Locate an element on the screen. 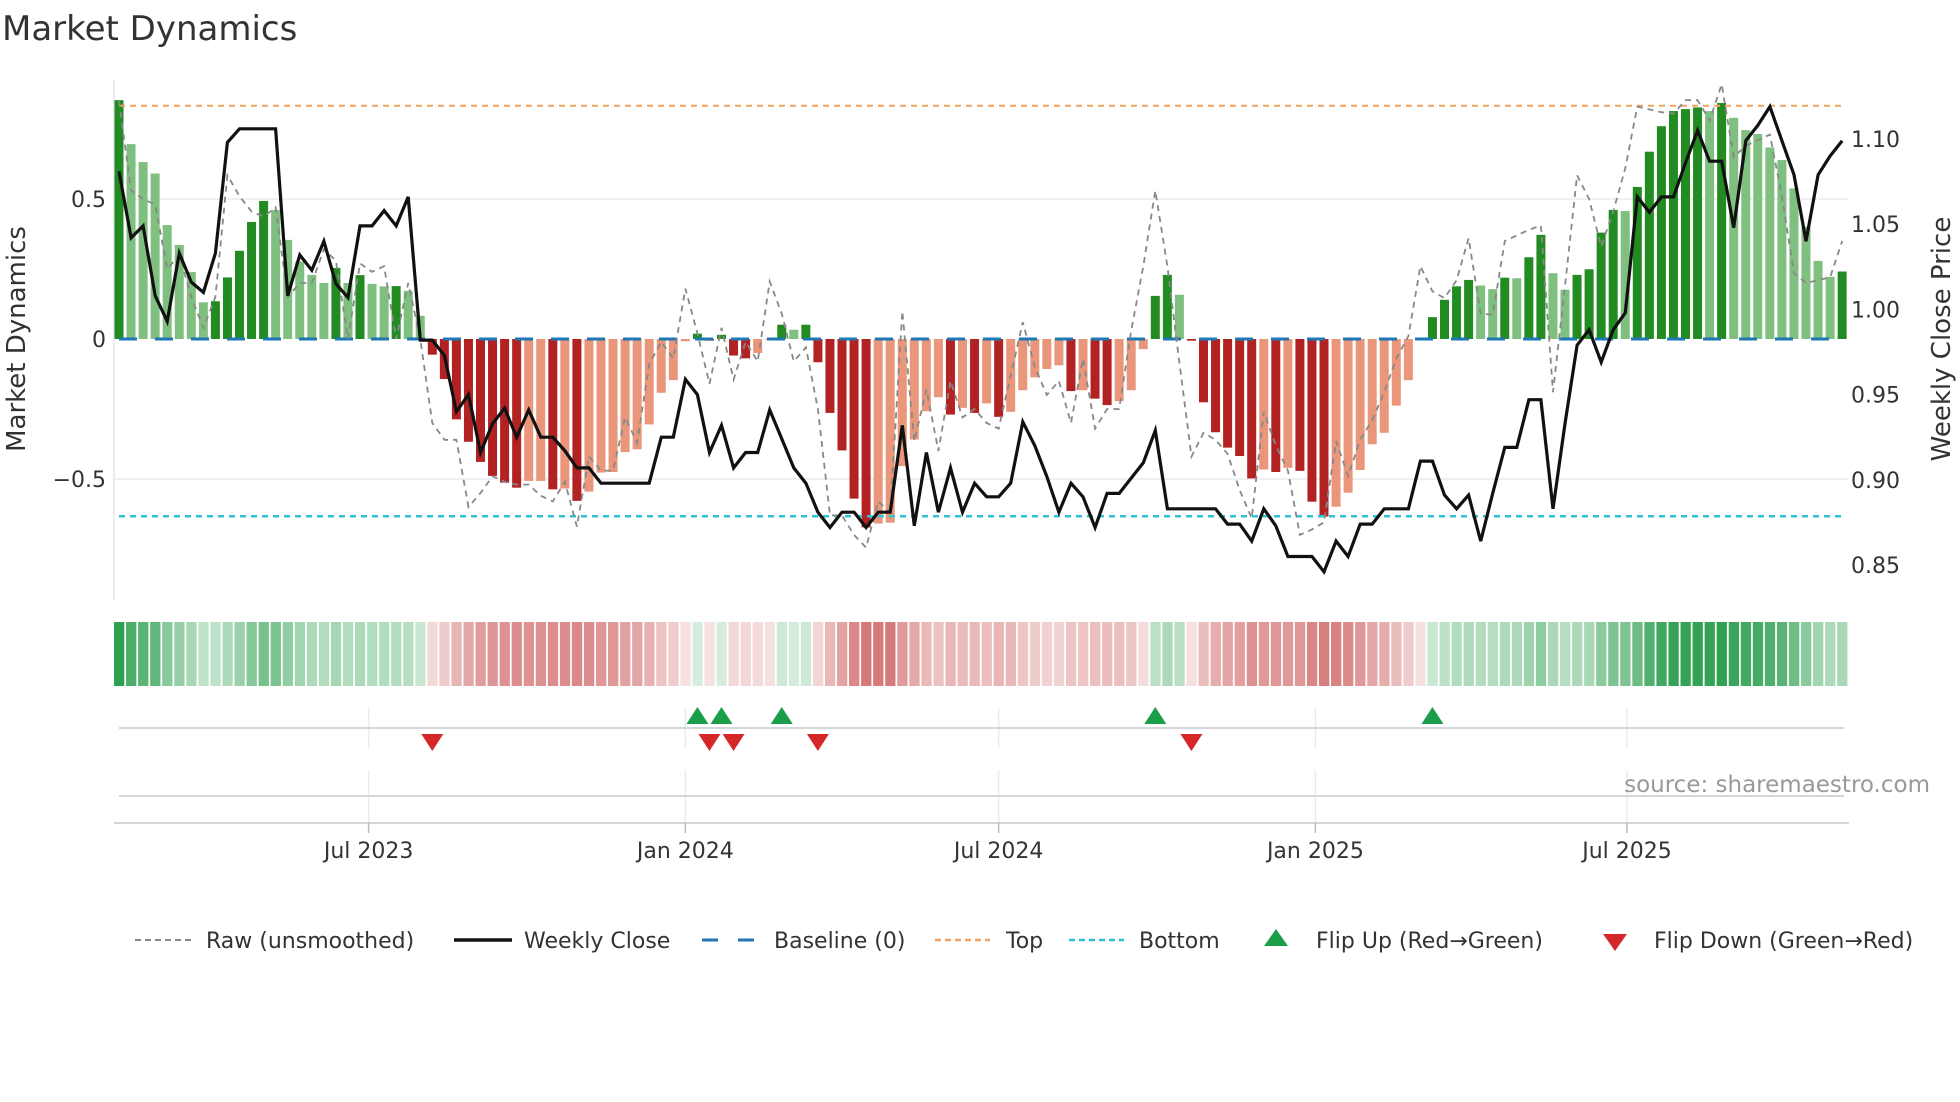 This screenshot has width=1960, height=1102. x-axis-ticks: Jul 2023 Jan 2024 Jul 2024 Jan 2025 Jul 2025 is located at coordinates (997, 843).